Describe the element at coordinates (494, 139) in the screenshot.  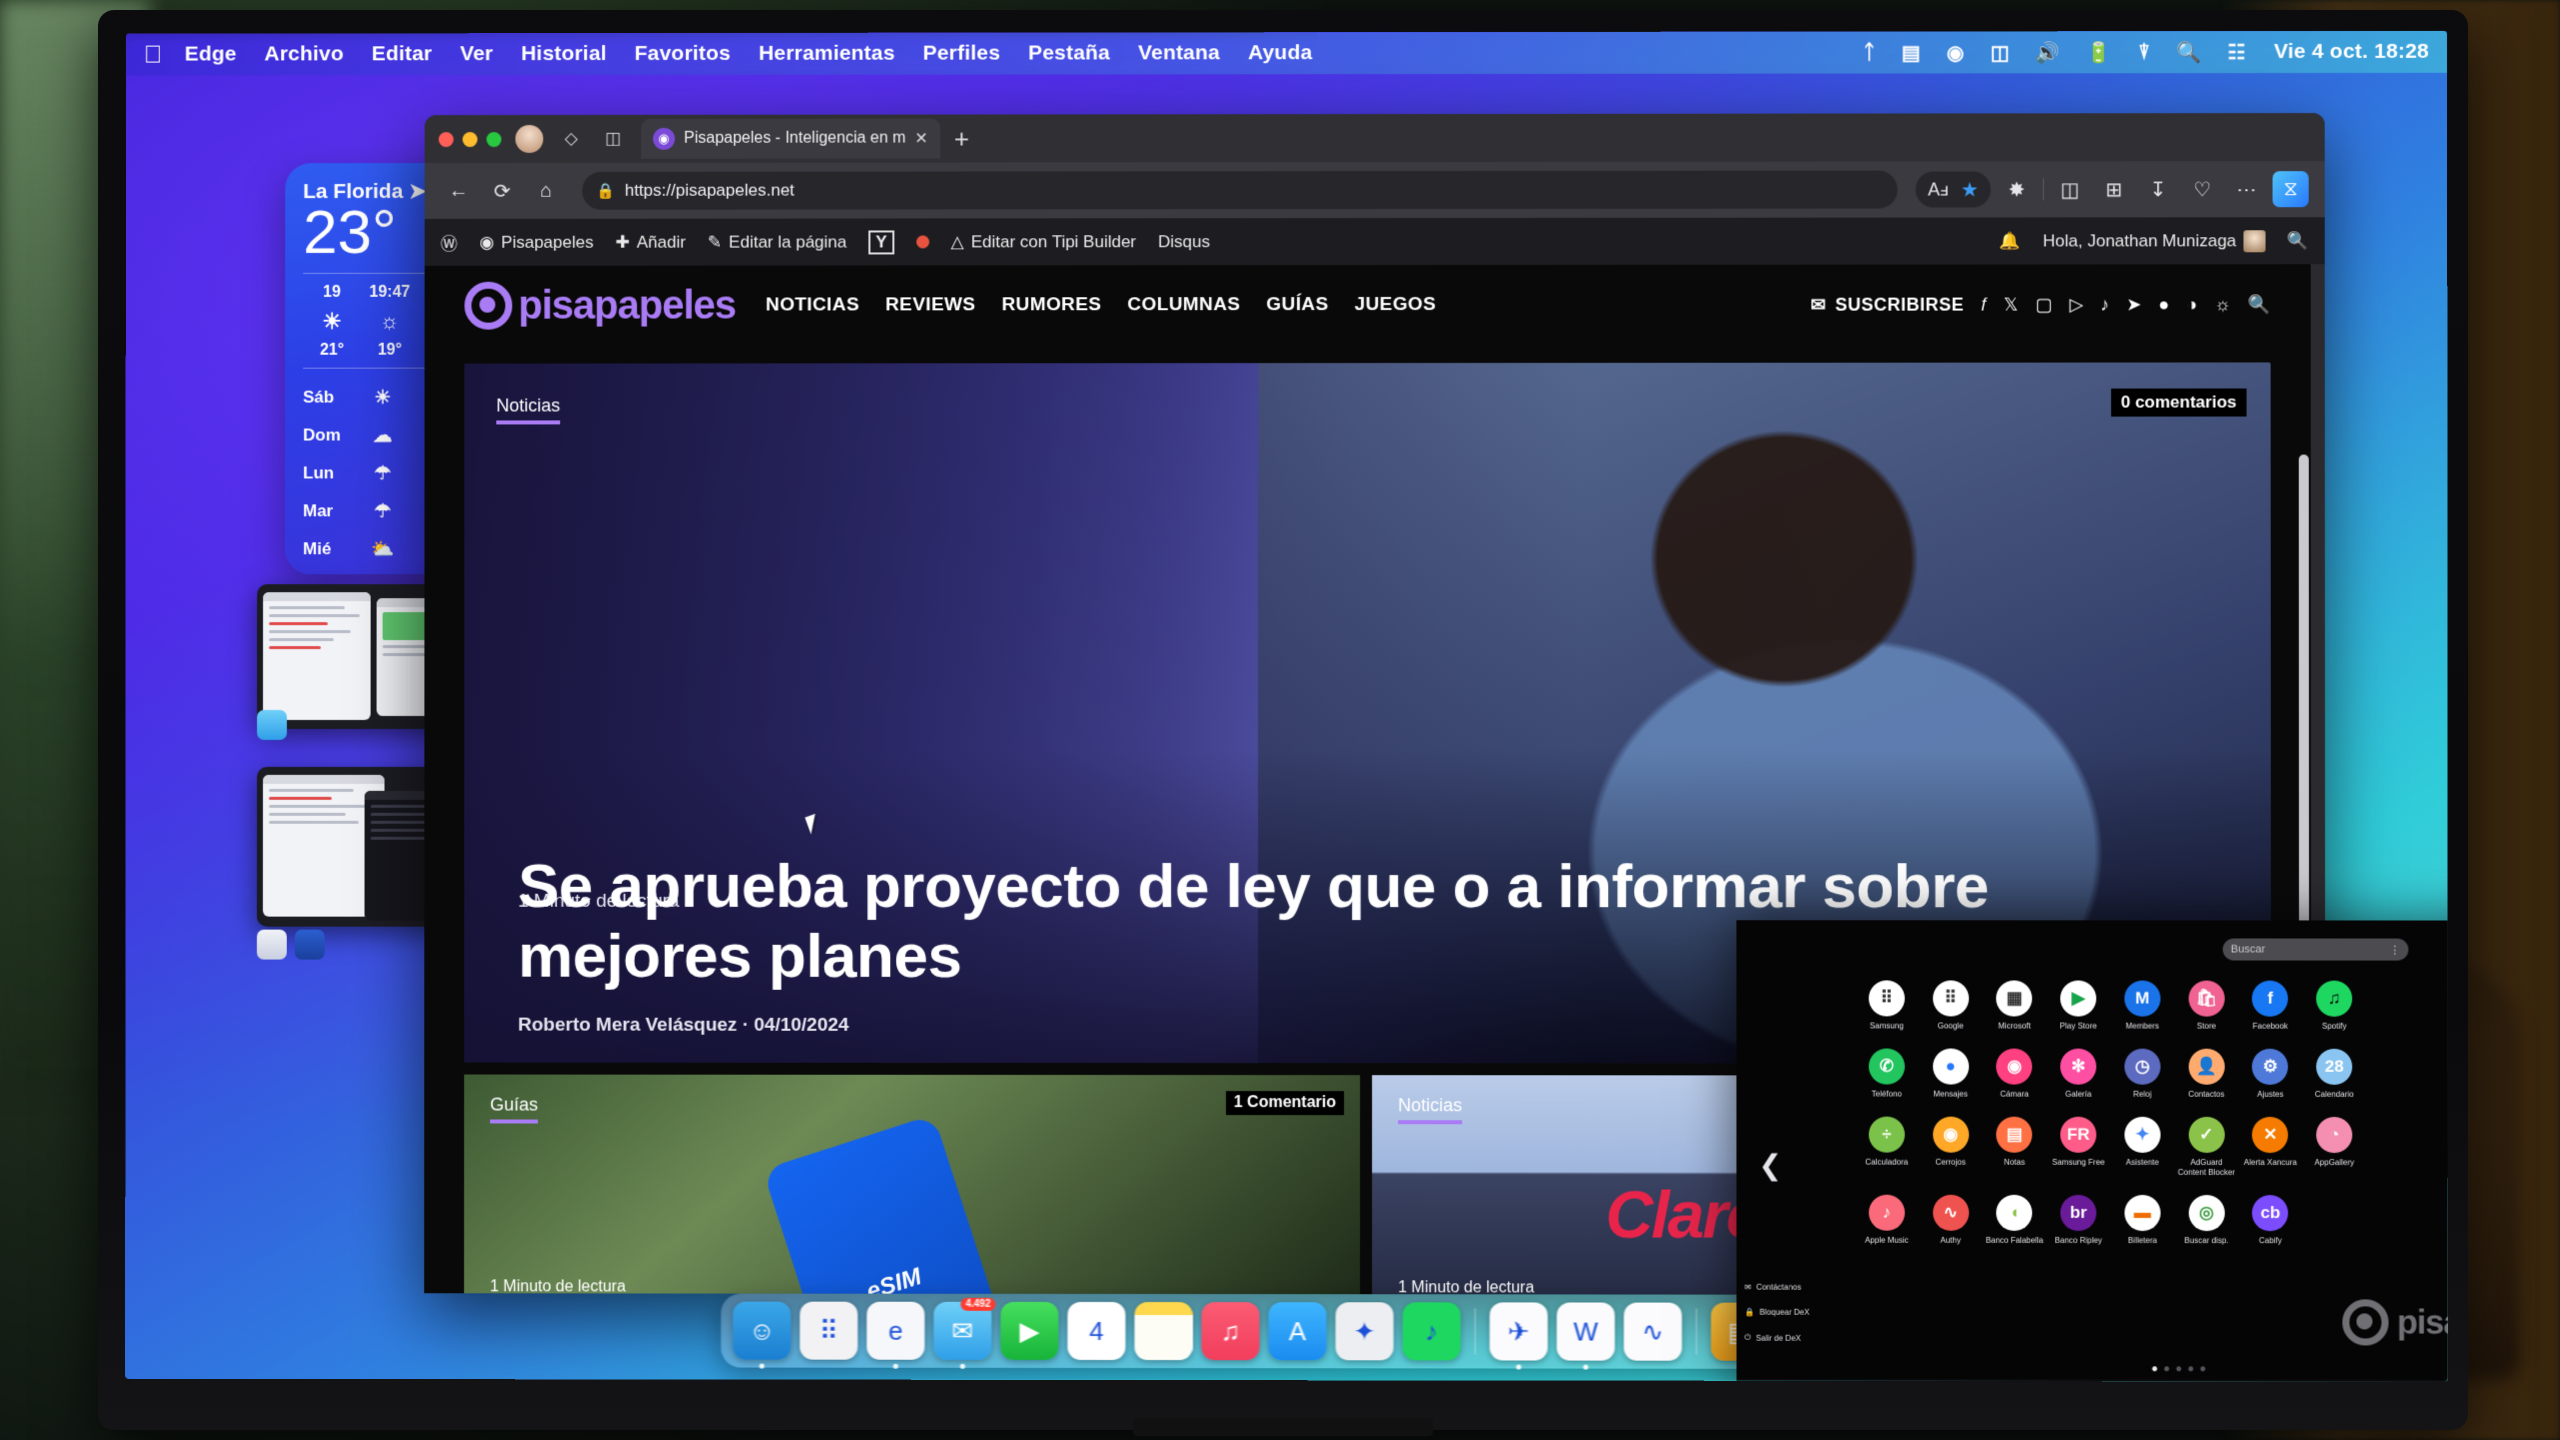
I see `maximize-window-button` at that location.